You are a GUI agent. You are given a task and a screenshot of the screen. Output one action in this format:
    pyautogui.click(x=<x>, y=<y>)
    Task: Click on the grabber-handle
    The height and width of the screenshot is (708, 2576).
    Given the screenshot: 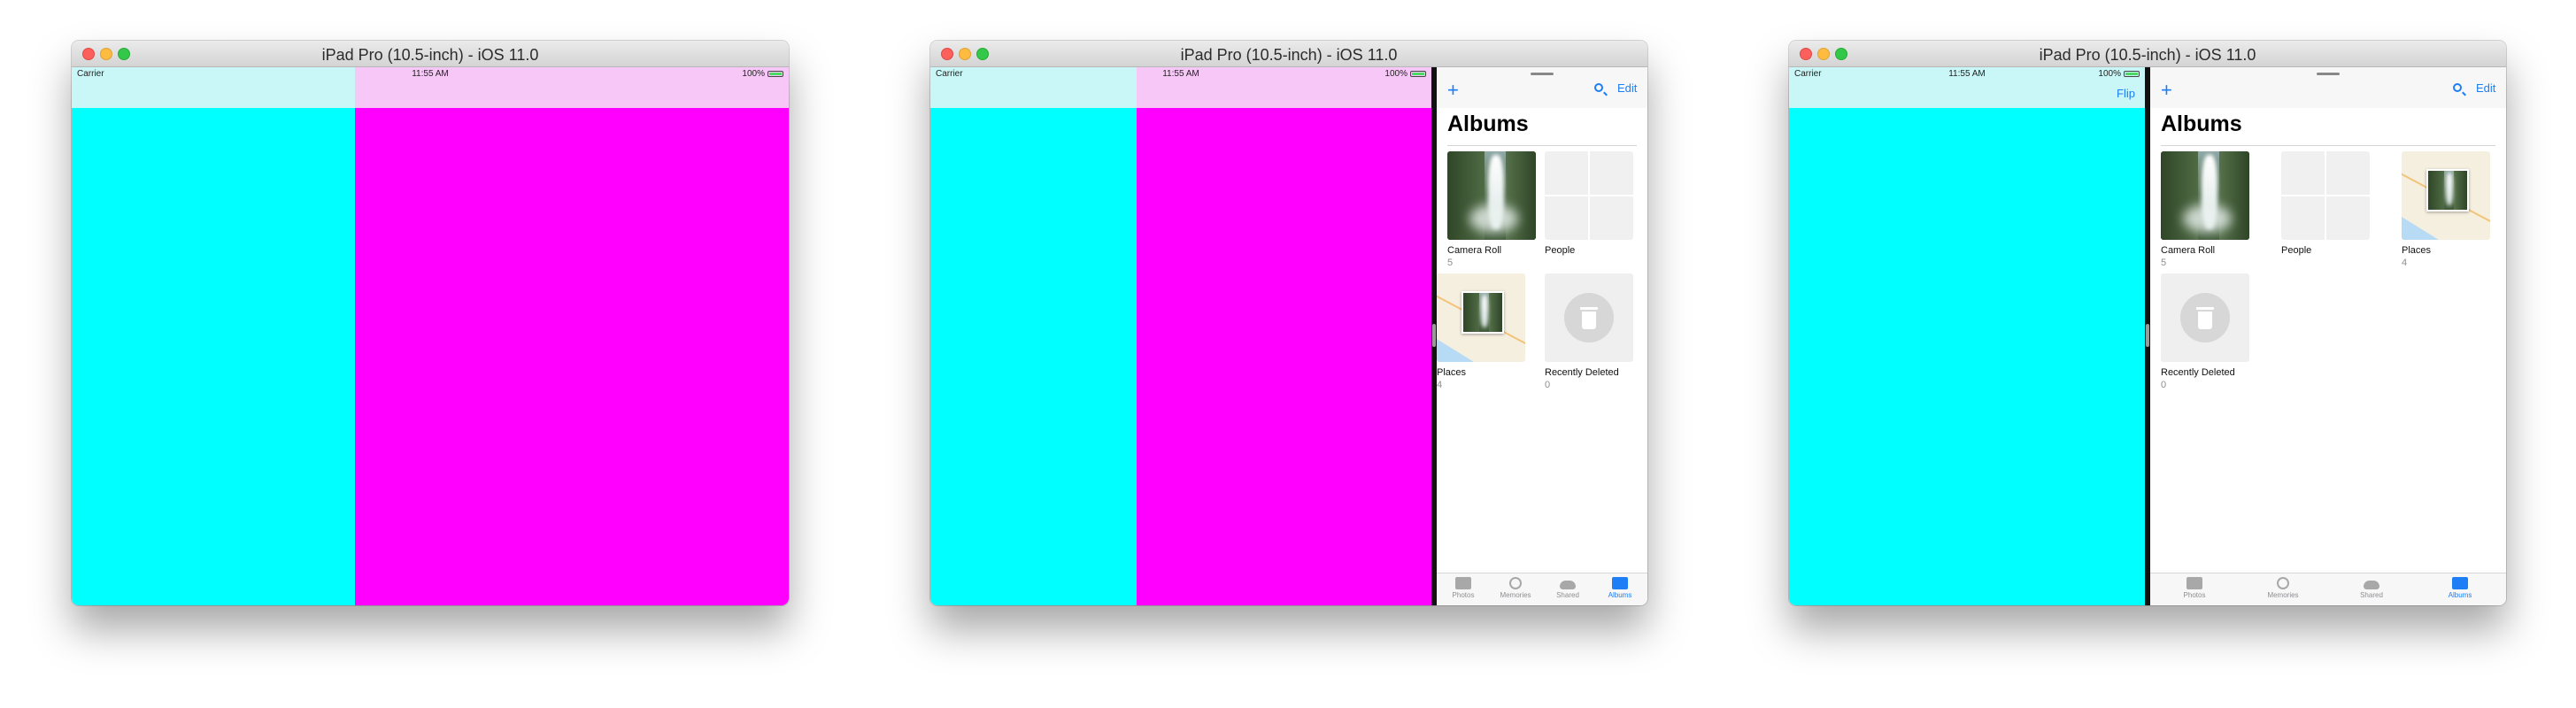 What is the action you would take?
    pyautogui.click(x=1542, y=74)
    